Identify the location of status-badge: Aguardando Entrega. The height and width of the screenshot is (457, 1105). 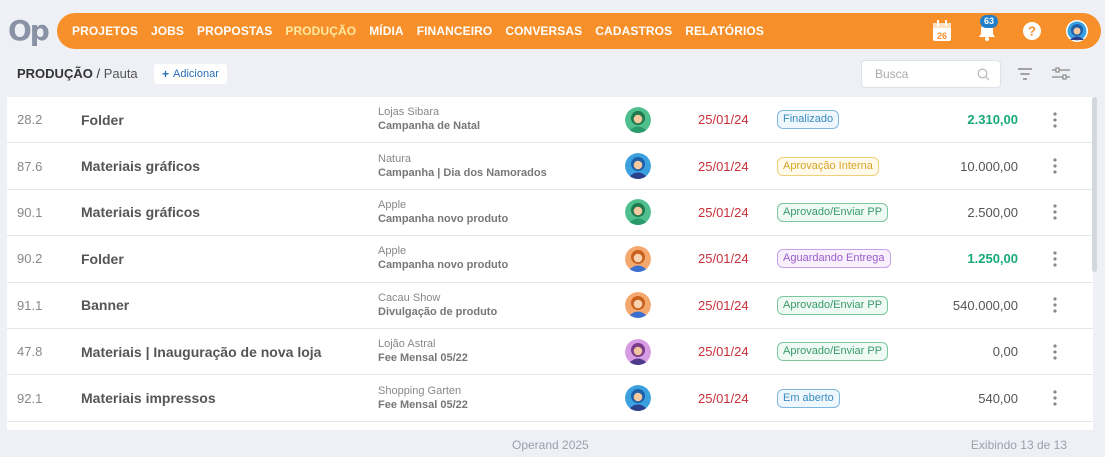
(834, 259).